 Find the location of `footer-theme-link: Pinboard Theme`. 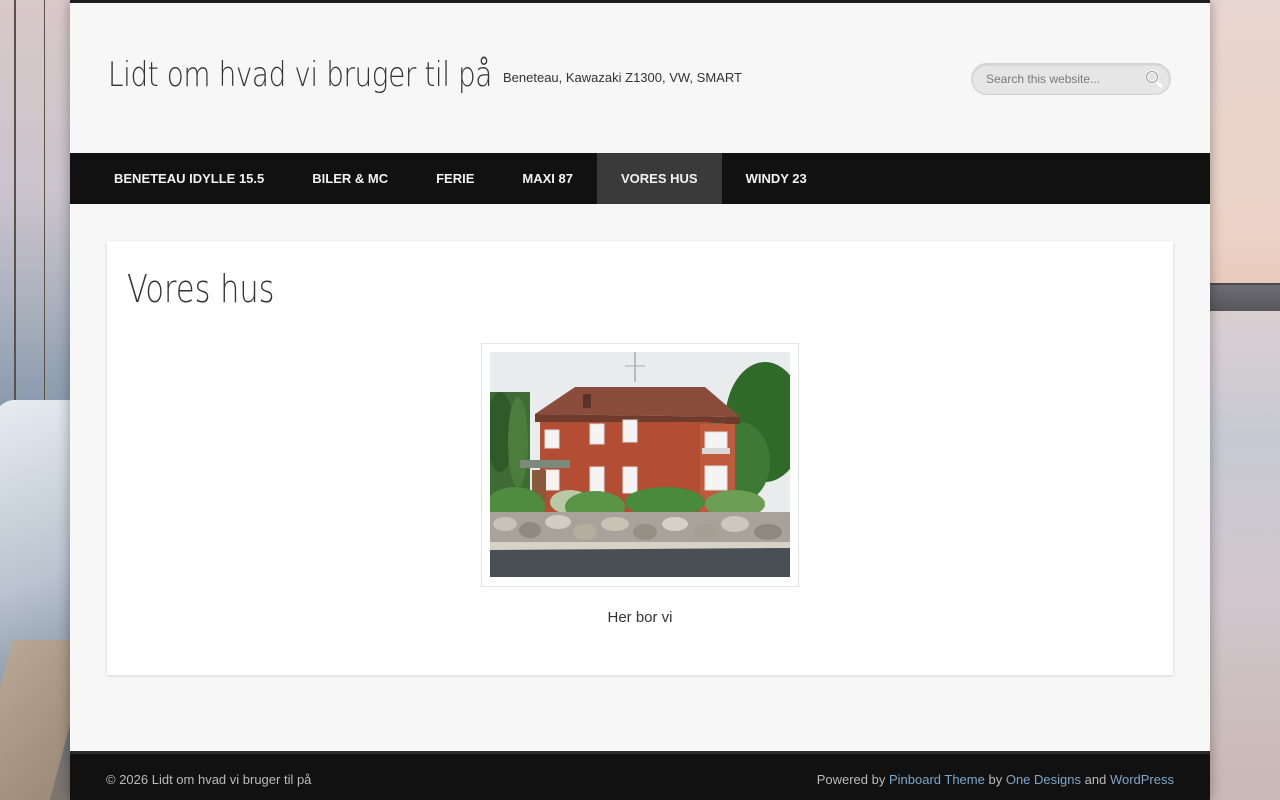

footer-theme-link: Pinboard Theme is located at coordinates (937, 779).